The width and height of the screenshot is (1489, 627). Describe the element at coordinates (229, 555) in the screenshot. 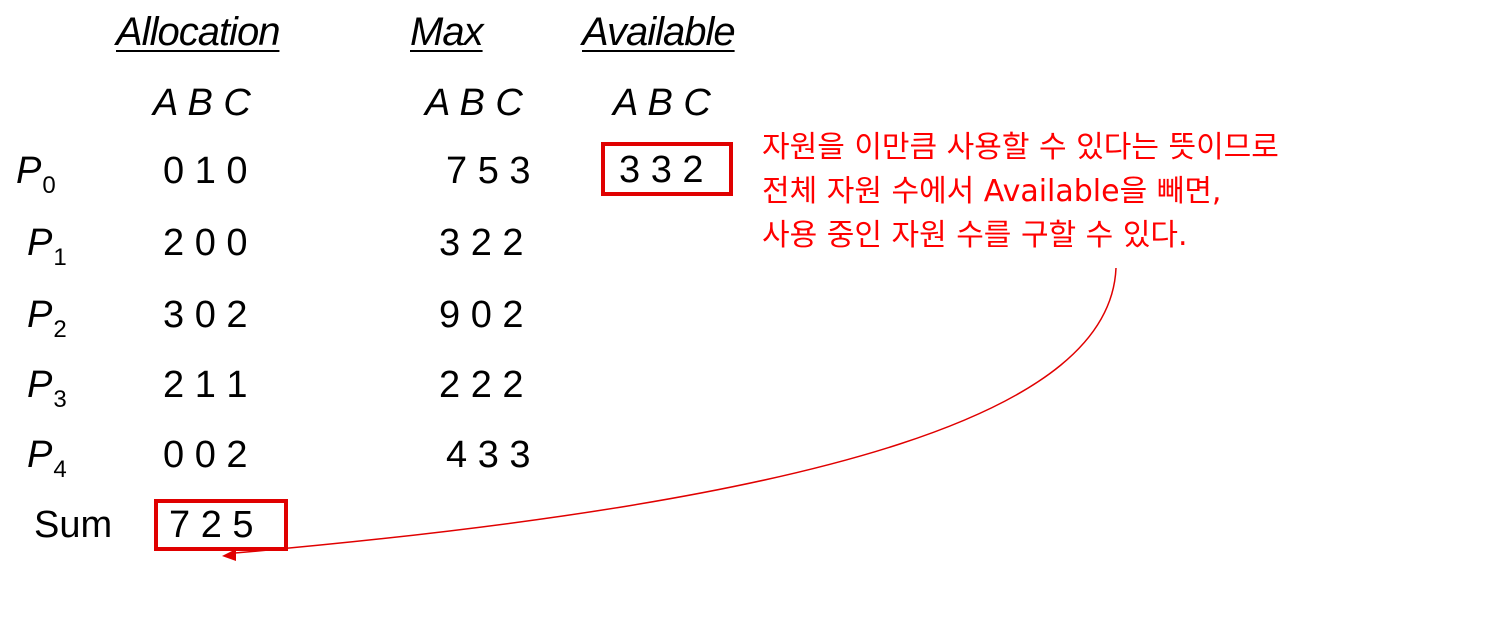

I see `arrow-head` at that location.